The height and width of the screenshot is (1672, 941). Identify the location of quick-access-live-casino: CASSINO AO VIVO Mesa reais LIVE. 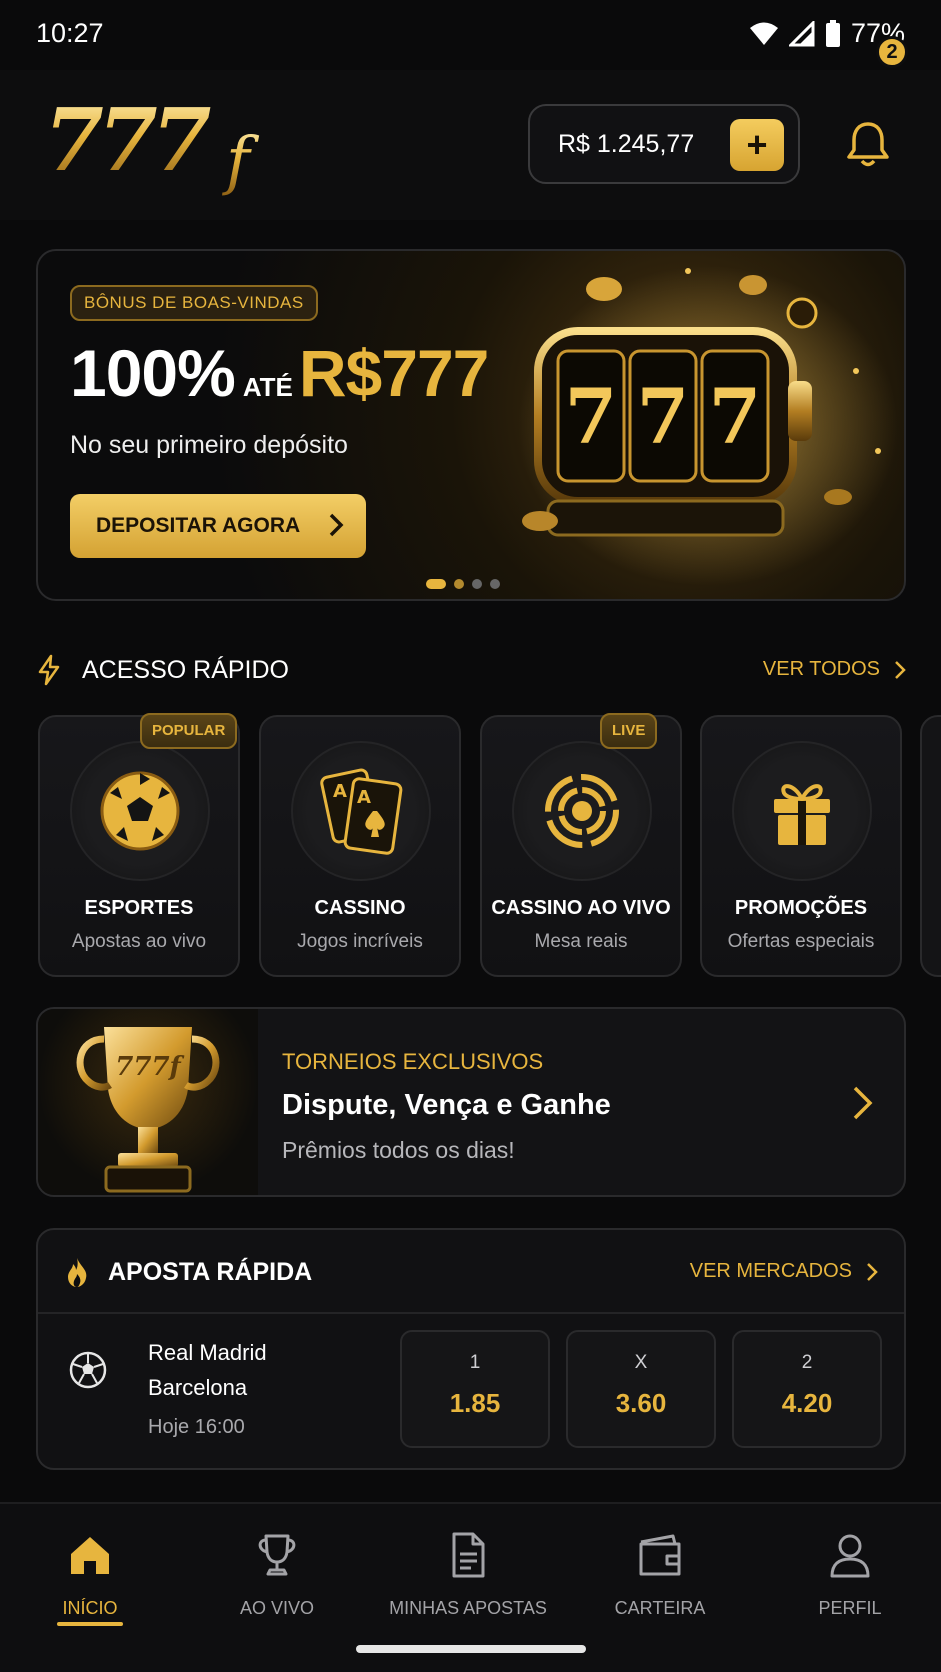
(581, 845).